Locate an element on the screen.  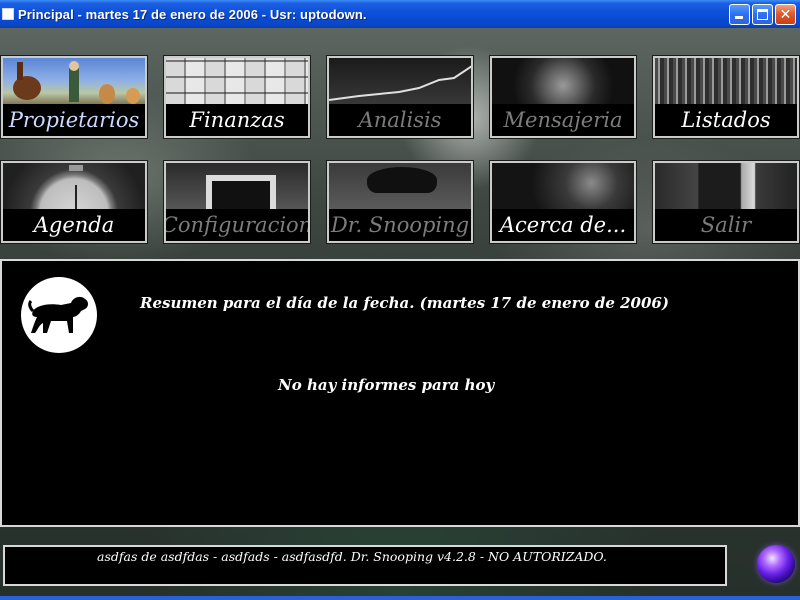
module-drsnooping: Dr. Snooping is located at coordinates (400, 202).